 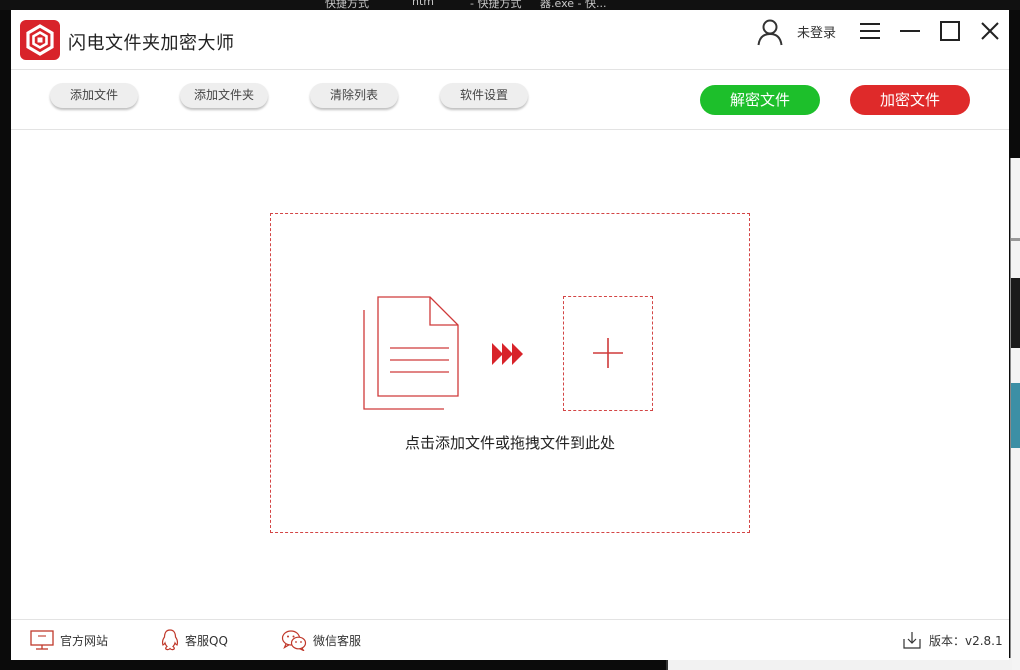 I want to click on drop-hint-text: 点击添加文件或拖拽文件到此处, so click(x=509, y=443).